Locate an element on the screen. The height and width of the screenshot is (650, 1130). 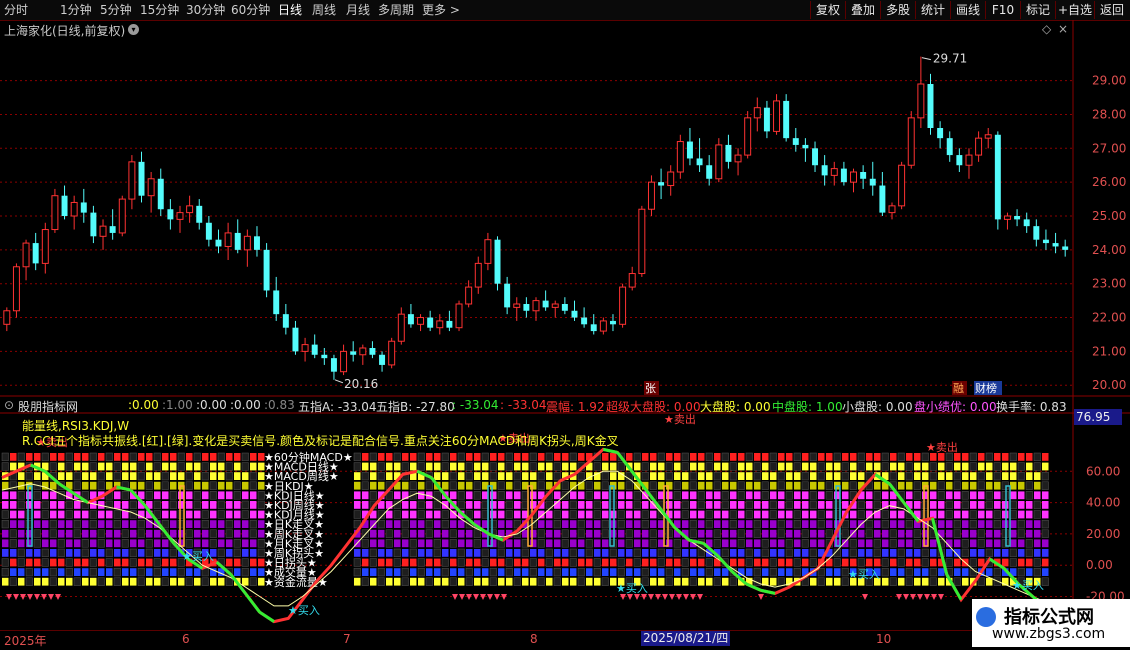
timeframe-daily: 日线 is located at coordinates (290, 10).